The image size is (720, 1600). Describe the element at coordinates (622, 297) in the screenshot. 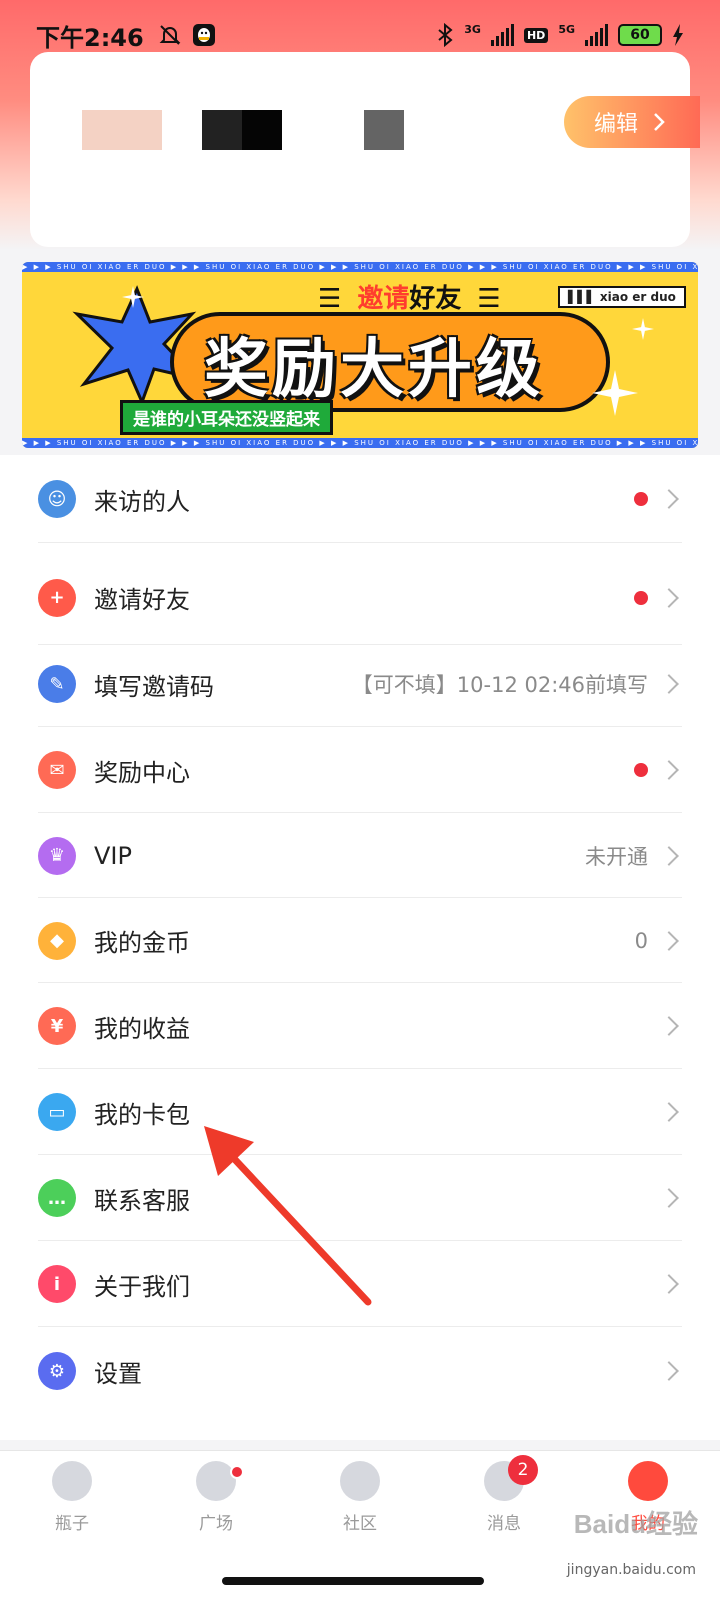

I see `banner-tag: ▌▌▌ xiao er duo` at that location.